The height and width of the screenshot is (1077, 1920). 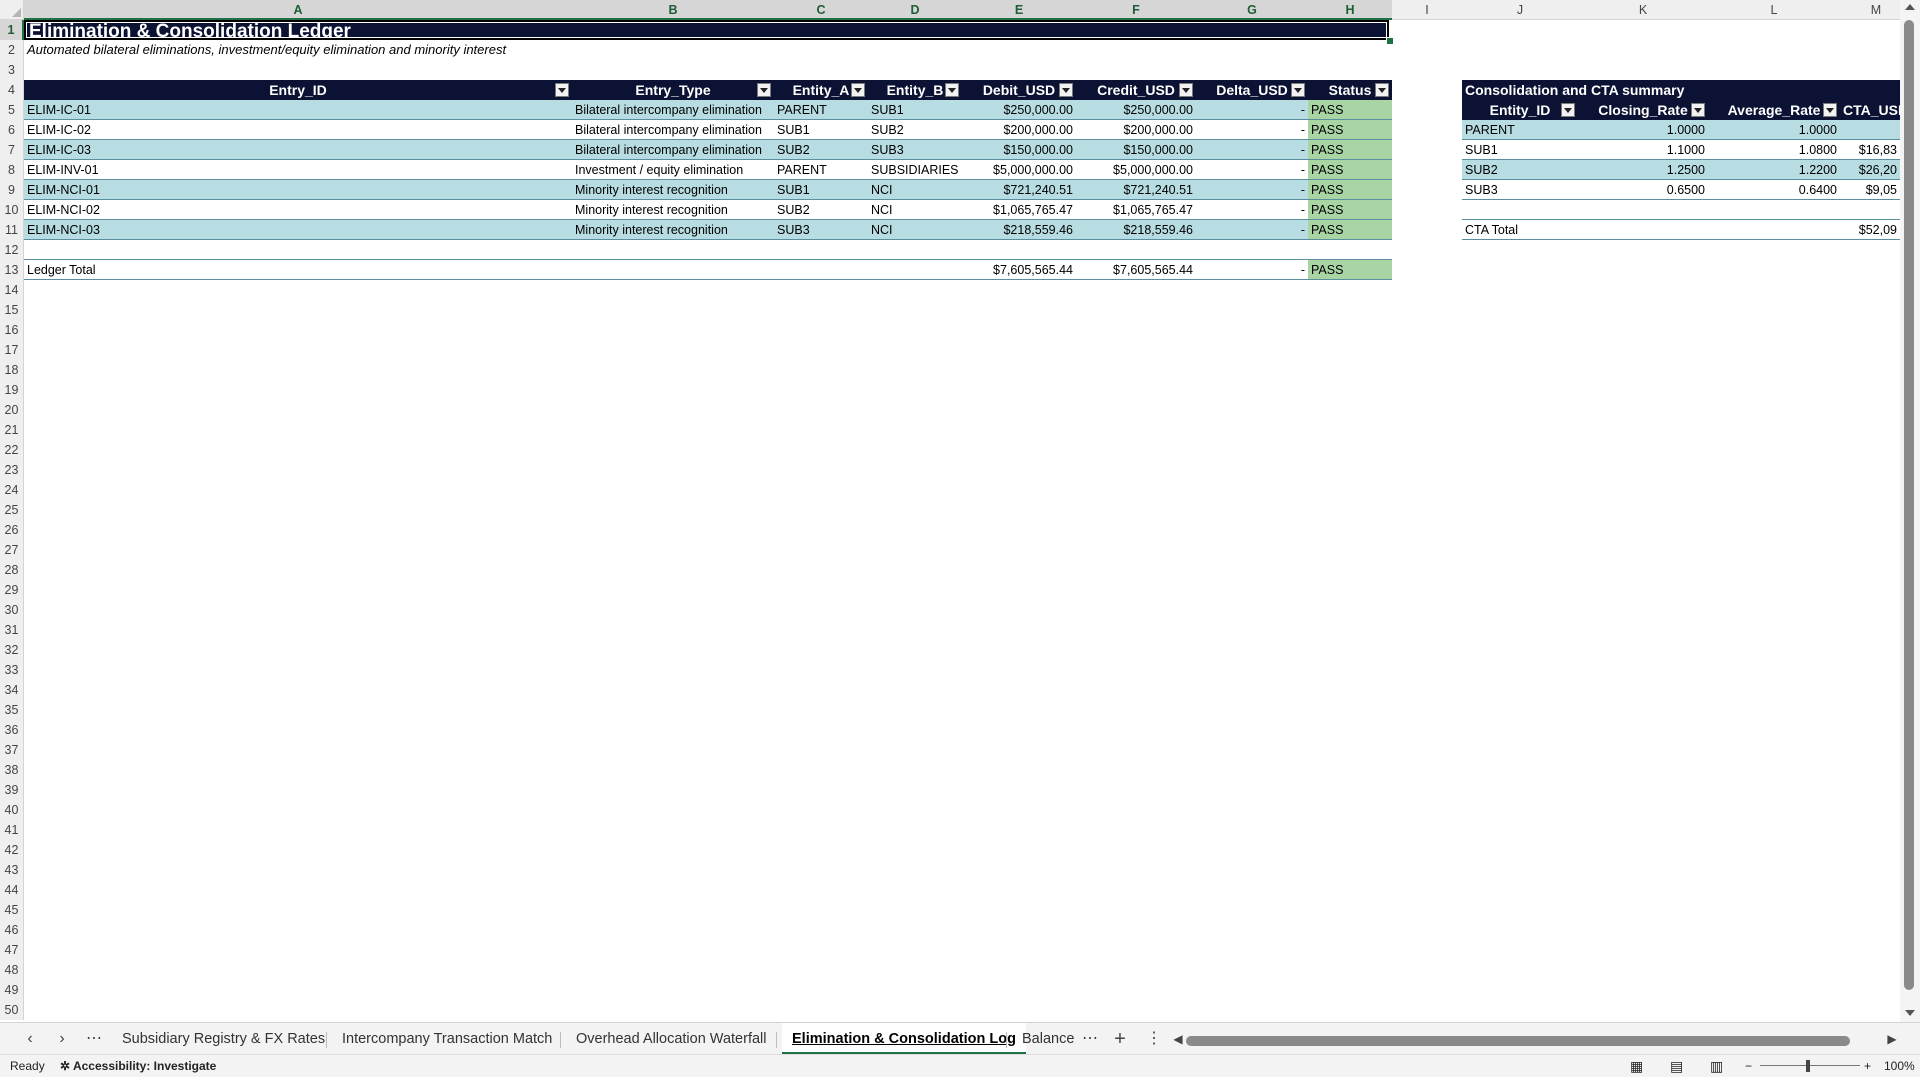 What do you see at coordinates (12, 130) in the screenshot?
I see `row-header: 6` at bounding box center [12, 130].